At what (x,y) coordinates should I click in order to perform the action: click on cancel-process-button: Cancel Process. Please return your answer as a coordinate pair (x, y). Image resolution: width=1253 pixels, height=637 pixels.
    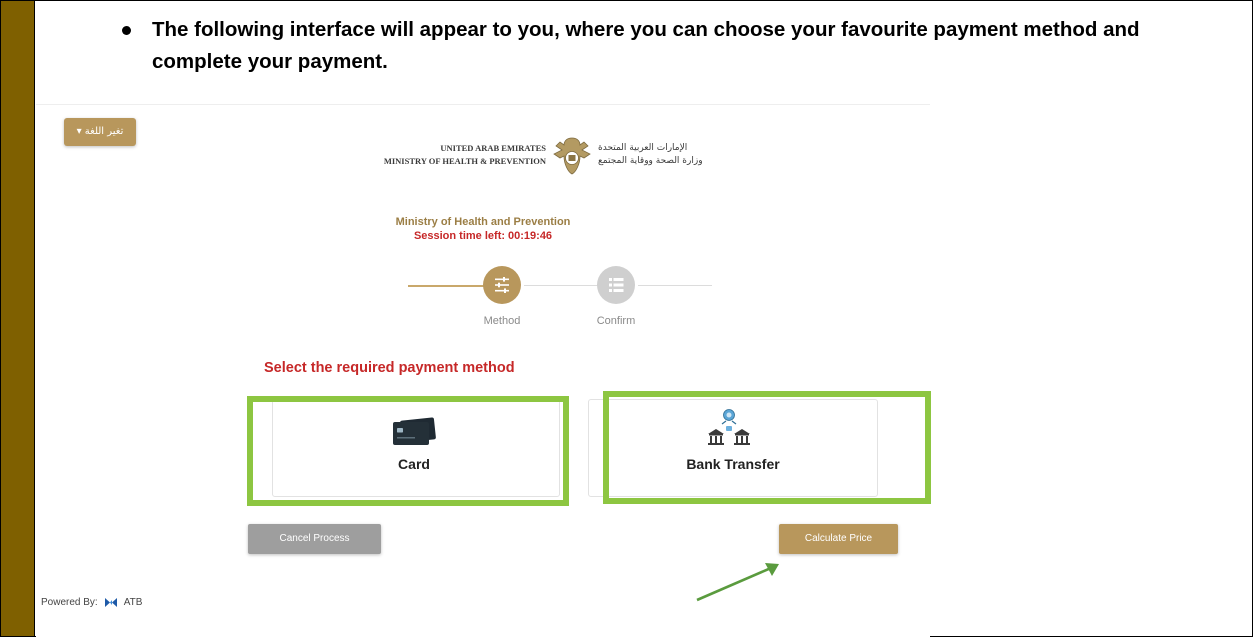
    Looking at the image, I should click on (314, 539).